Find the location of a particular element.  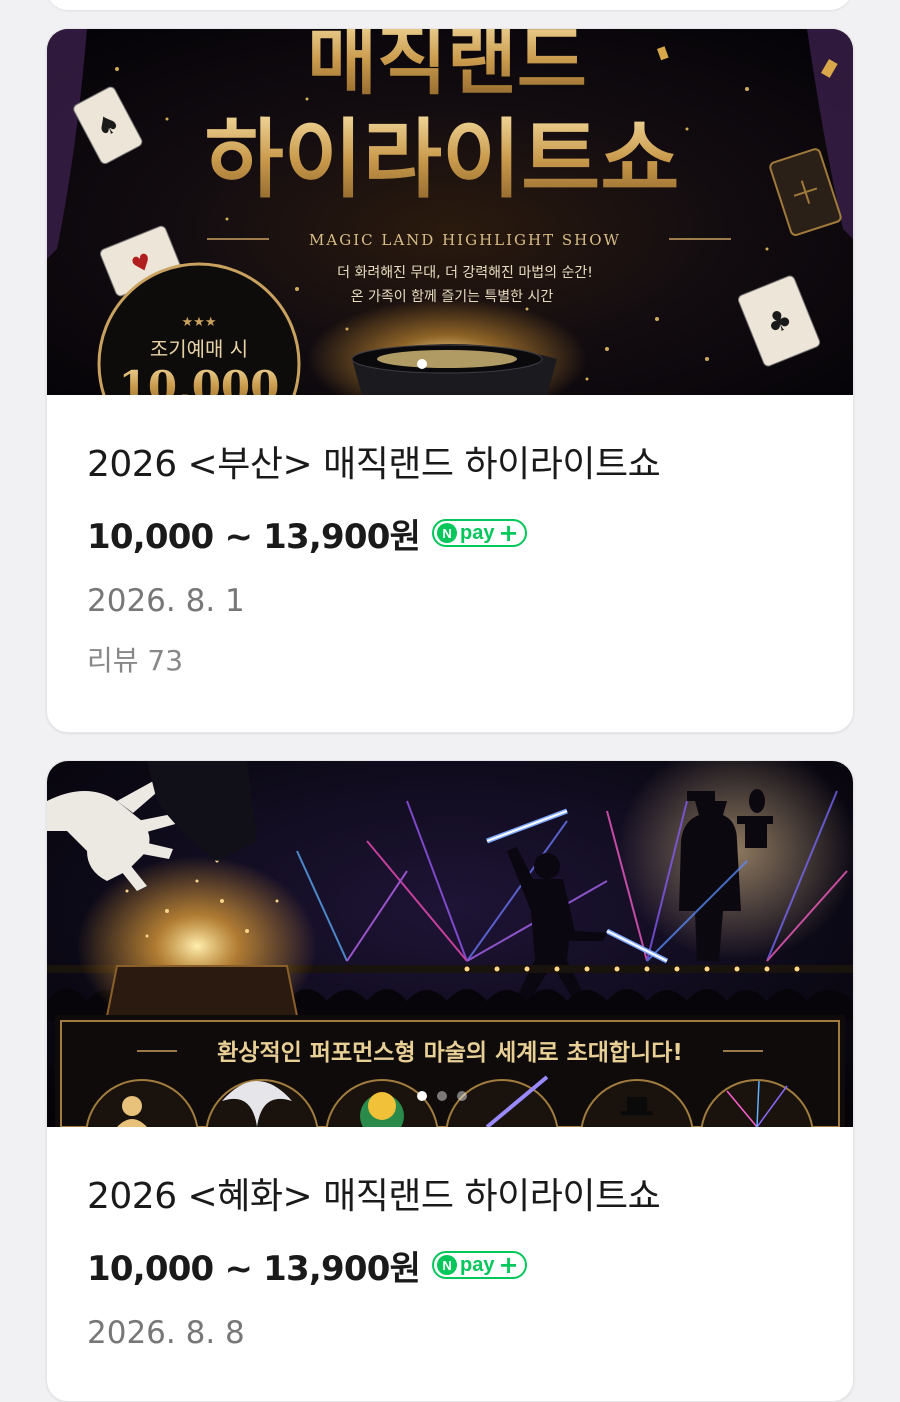

banner-tagline-2: 온 가족이 함께 즐기는 특별한 시간 is located at coordinates (452, 297).